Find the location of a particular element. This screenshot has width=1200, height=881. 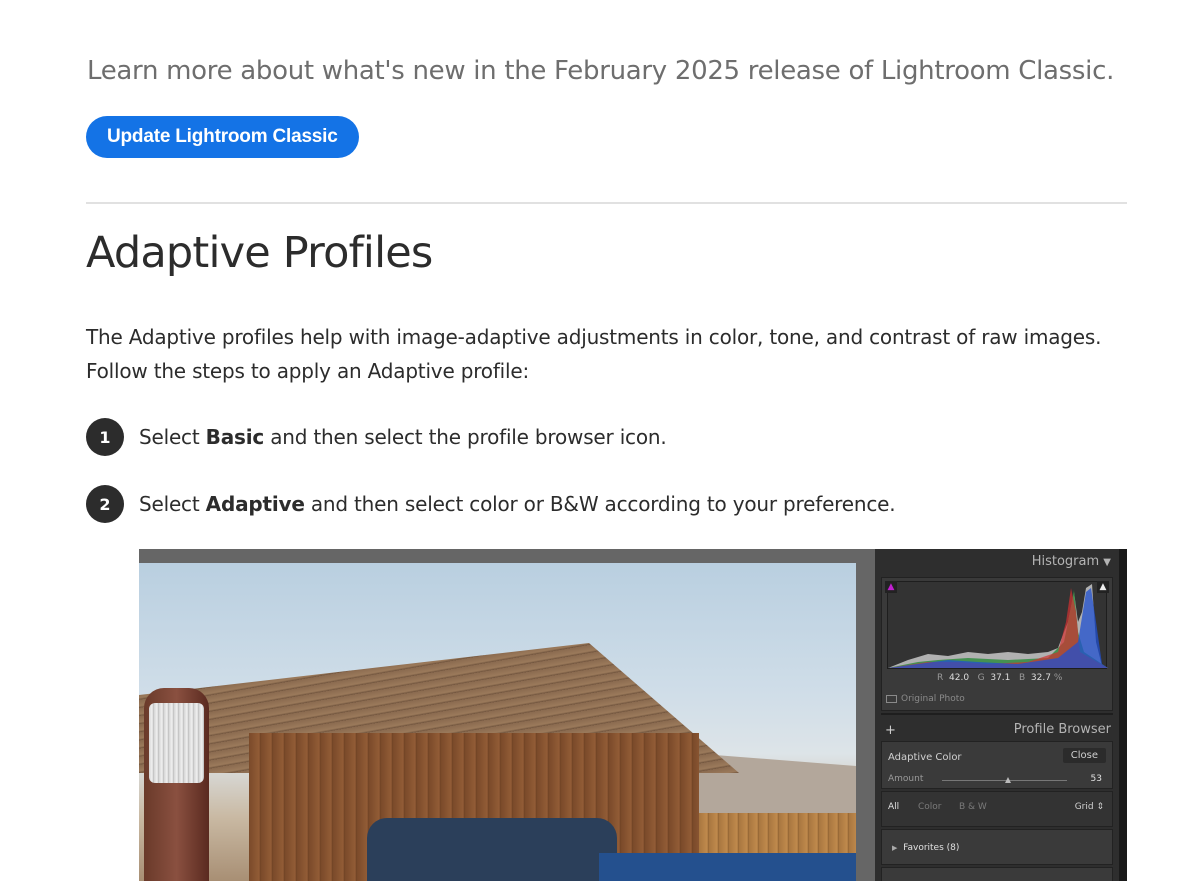

favorites-label: ▶ Favorites (8) is located at coordinates (925, 848).